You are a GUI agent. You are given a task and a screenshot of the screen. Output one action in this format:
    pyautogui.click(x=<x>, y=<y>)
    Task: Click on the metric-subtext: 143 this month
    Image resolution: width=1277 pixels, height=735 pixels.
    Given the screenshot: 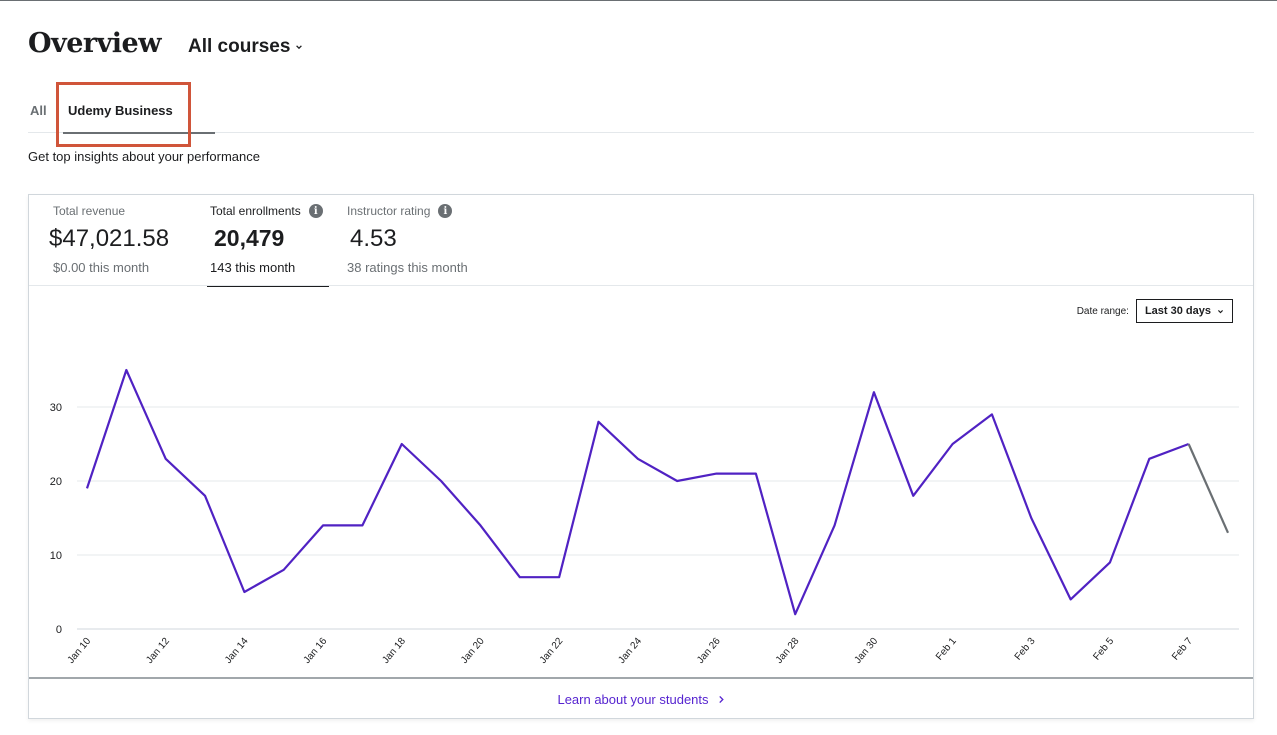 What is the action you would take?
    pyautogui.click(x=253, y=267)
    